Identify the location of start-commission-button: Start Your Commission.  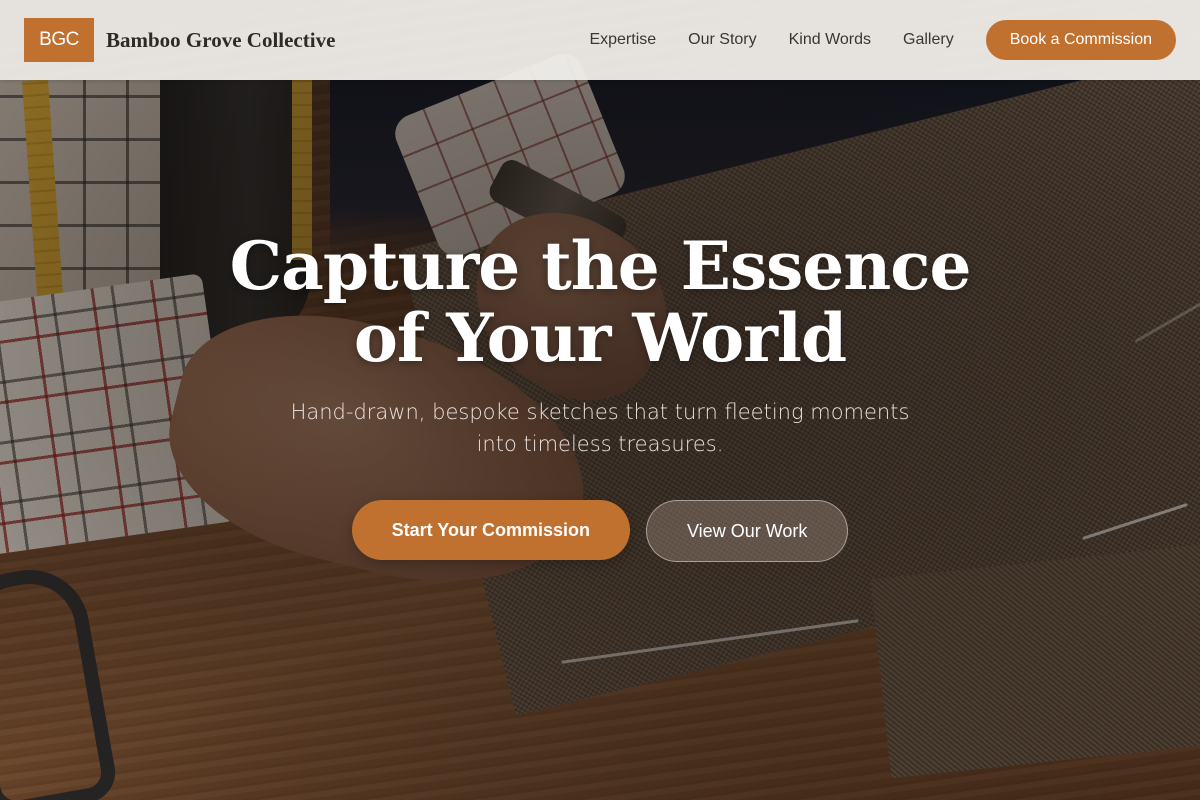
(490, 530).